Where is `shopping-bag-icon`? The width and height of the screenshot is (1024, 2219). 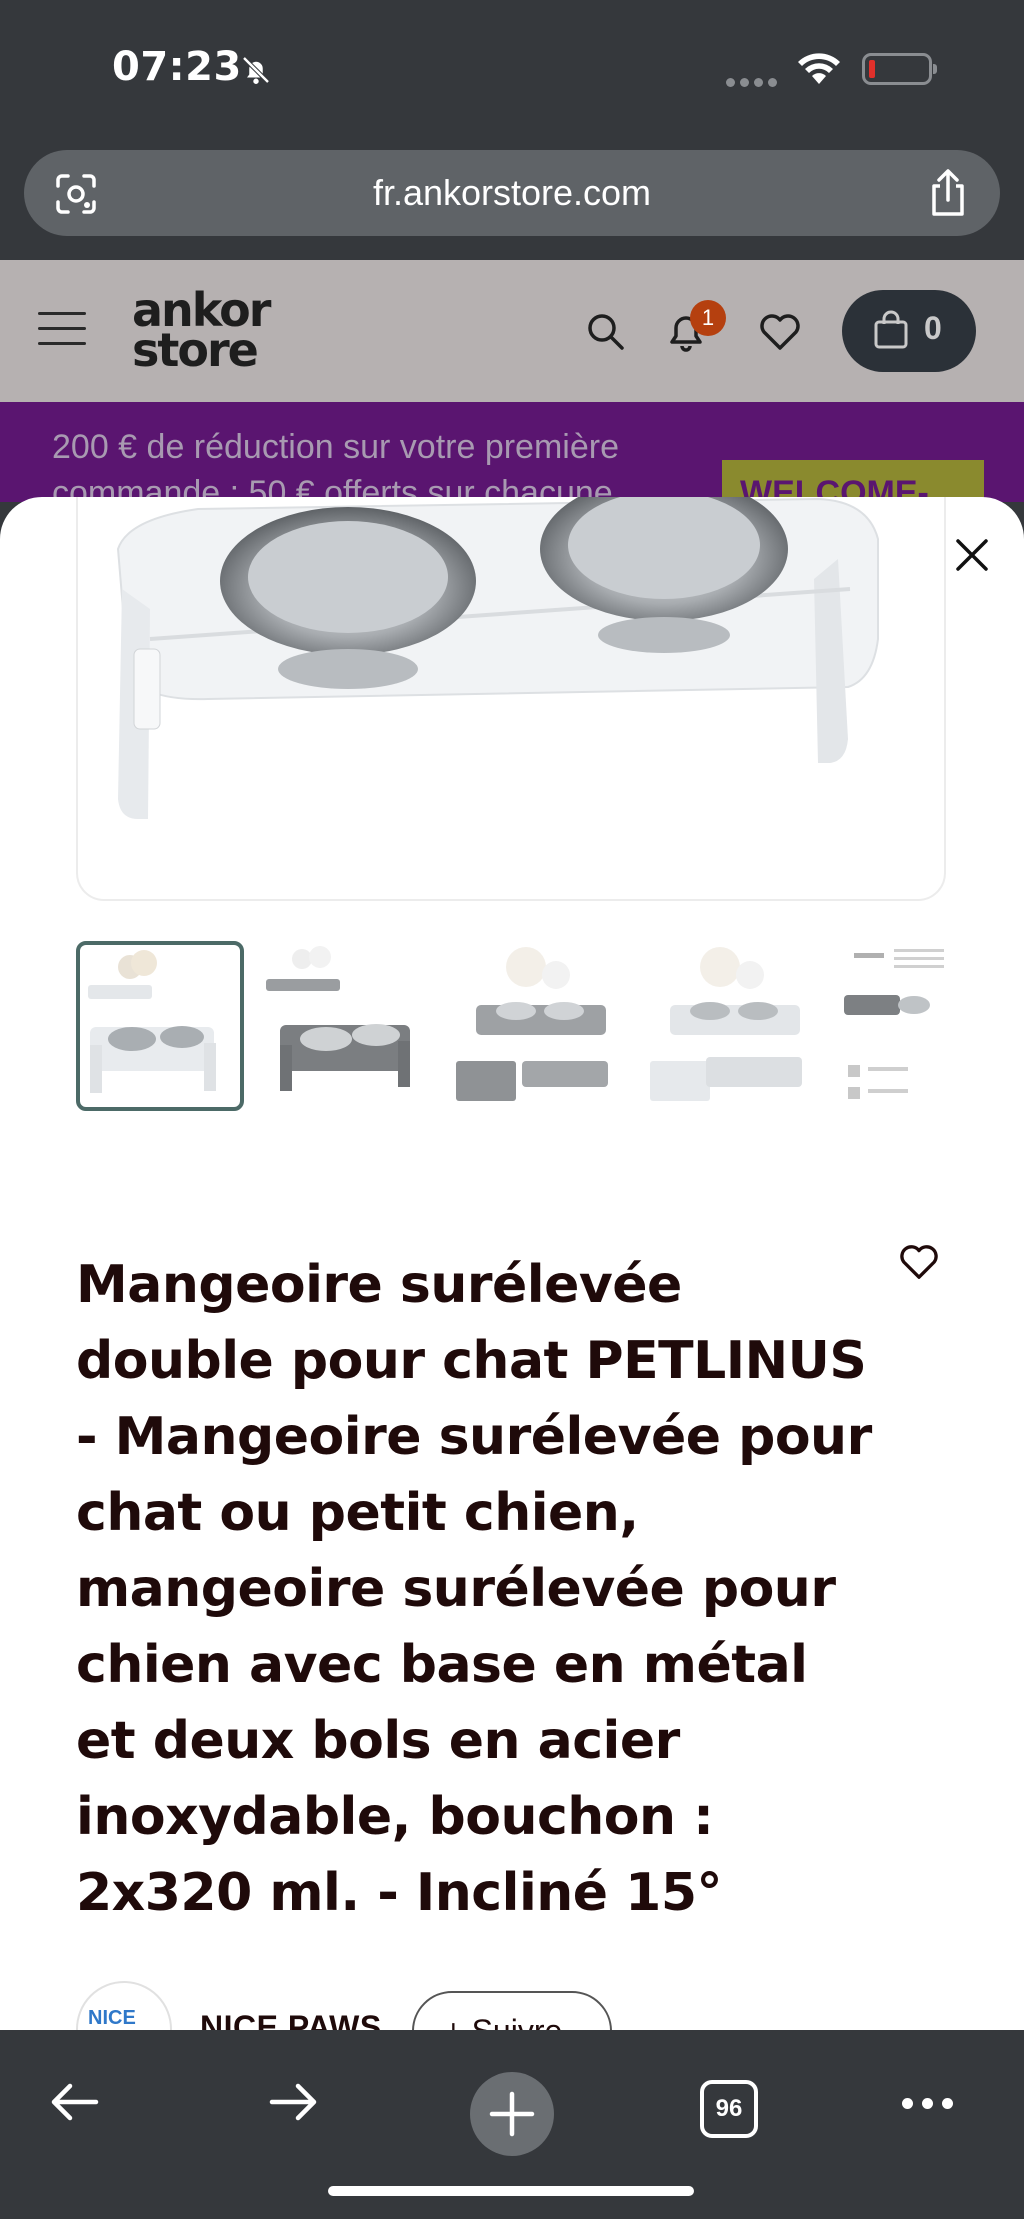 shopping-bag-icon is located at coordinates (891, 329).